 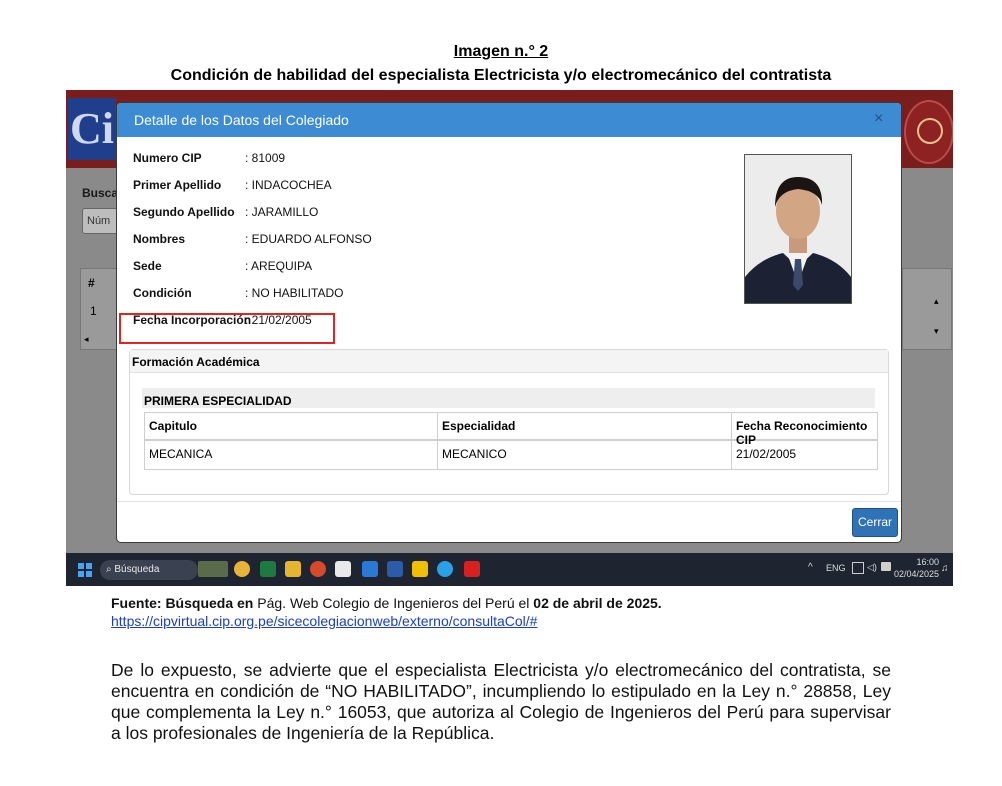 What do you see at coordinates (919, 562) in the screenshot?
I see `tray-time: 16:00` at bounding box center [919, 562].